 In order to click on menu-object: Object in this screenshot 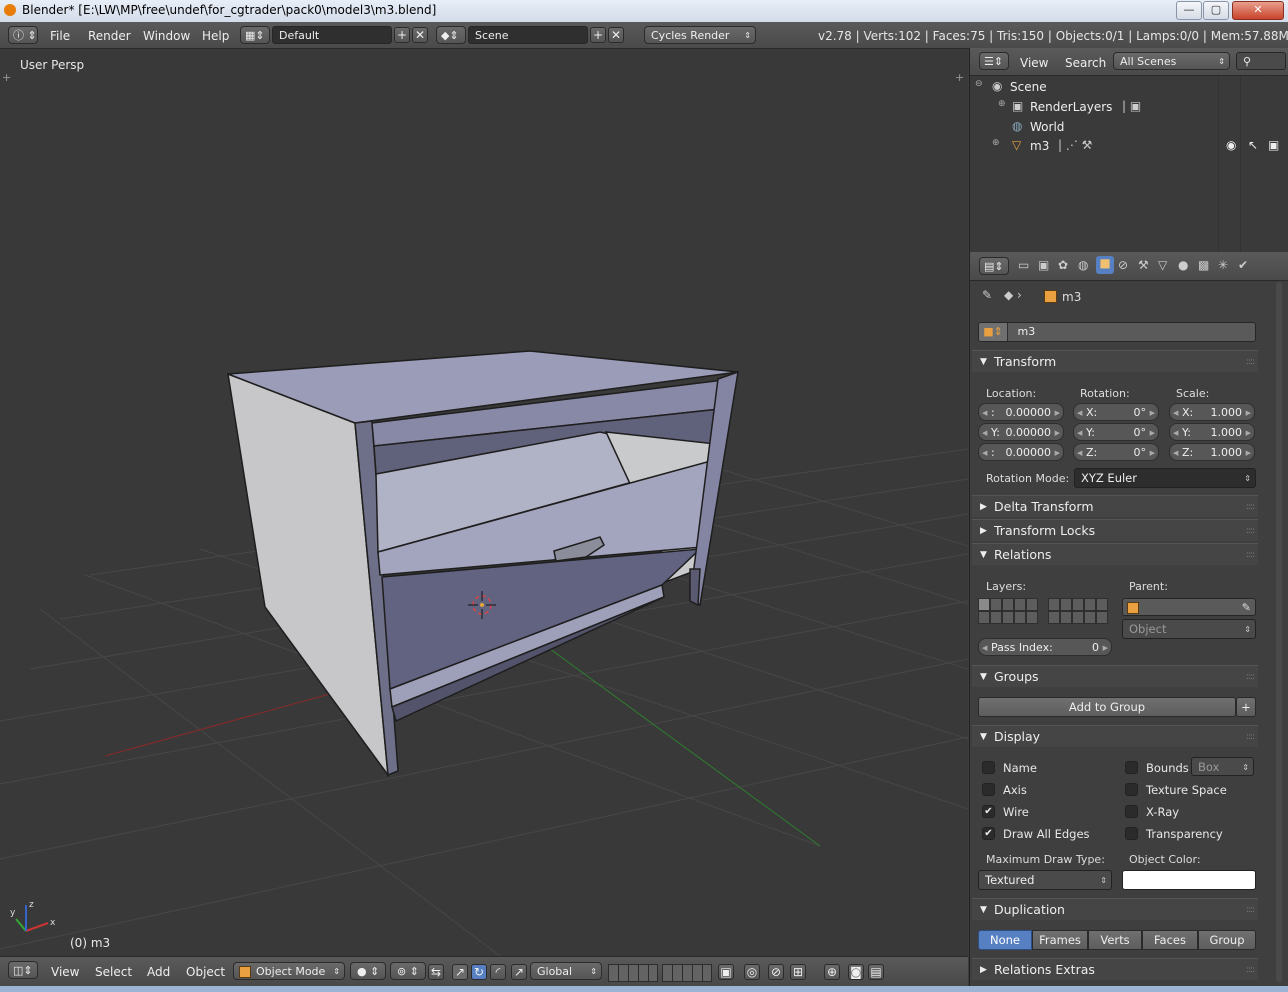, I will do `click(205, 972)`.